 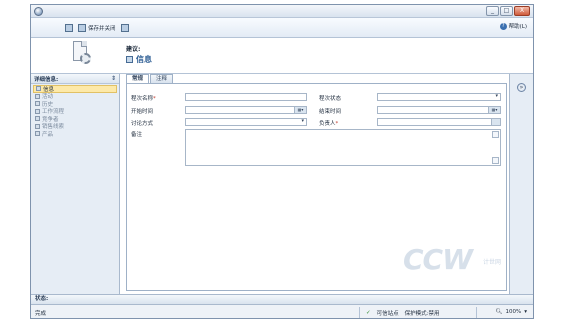 I want to click on minimize-button: _, so click(x=492, y=11).